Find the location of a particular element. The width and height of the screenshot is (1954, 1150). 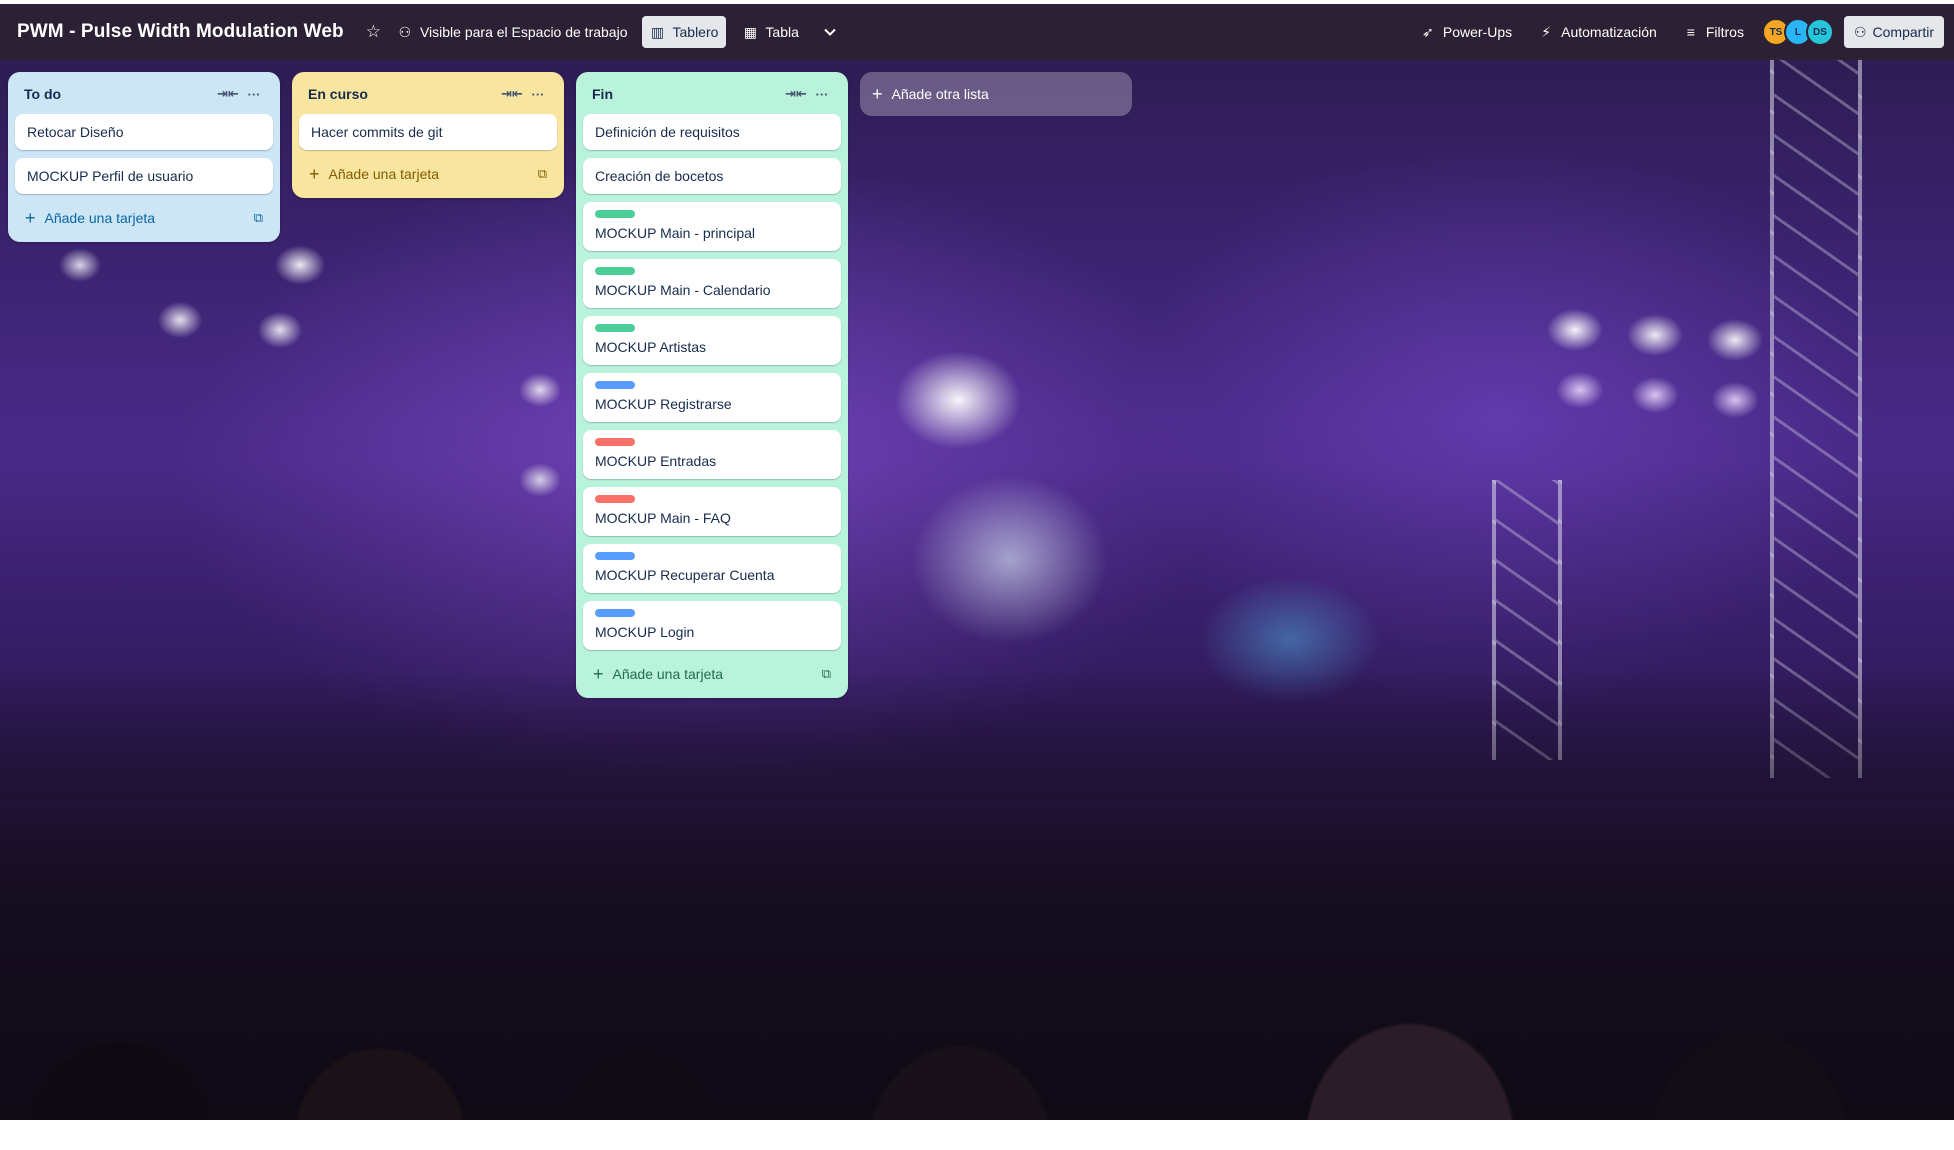

add-person-icon: ⚇ is located at coordinates (1860, 31).